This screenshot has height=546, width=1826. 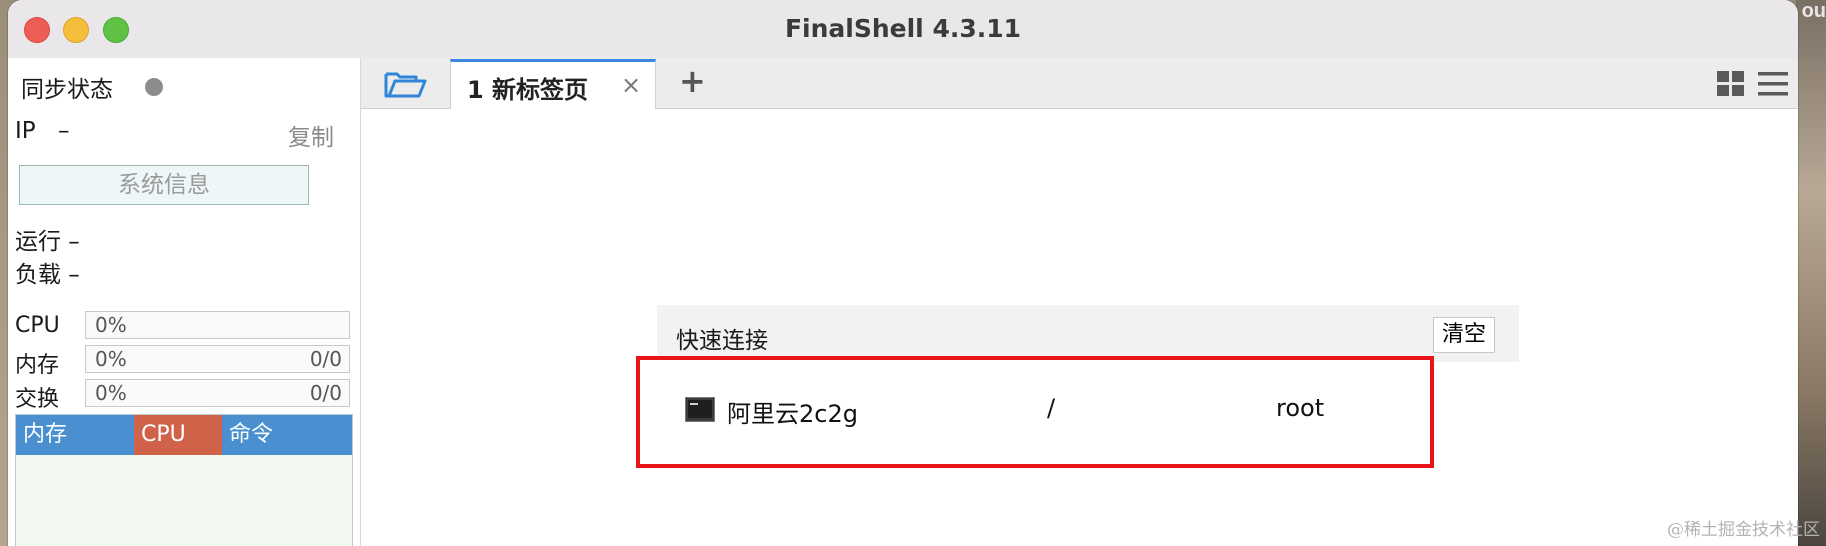 What do you see at coordinates (311, 135) in the screenshot?
I see `copy-ip-button: 复制` at bounding box center [311, 135].